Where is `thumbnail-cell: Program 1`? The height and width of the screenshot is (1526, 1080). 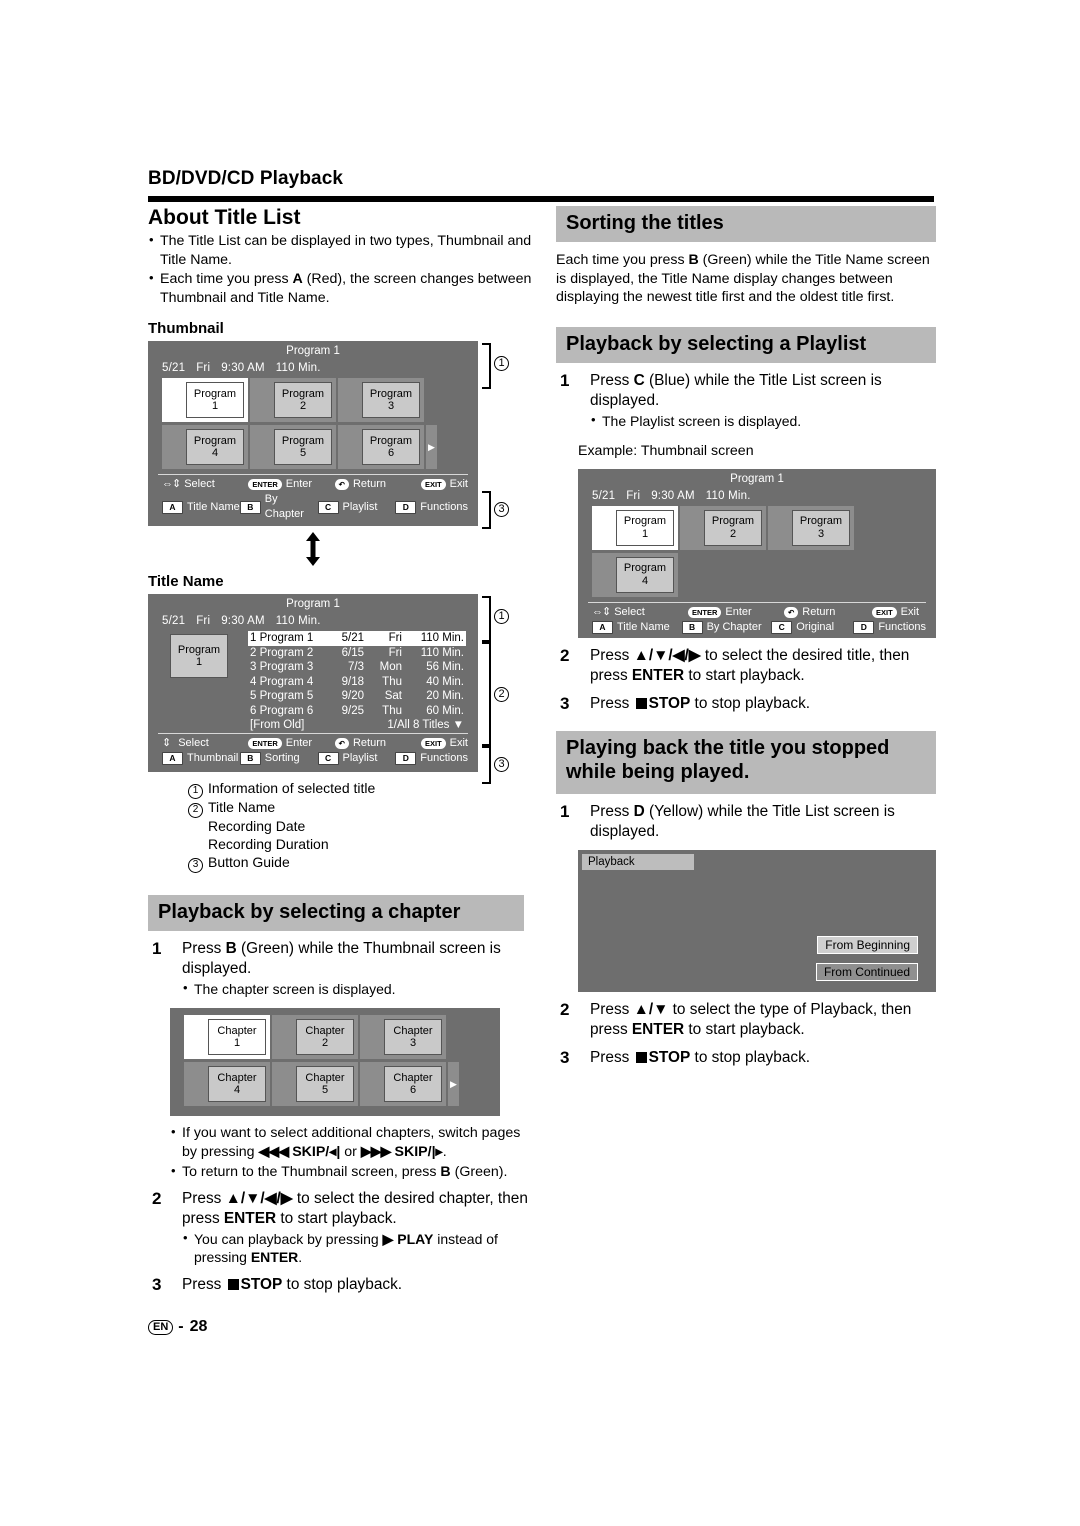
thumbnail-cell: Program 1 is located at coordinates (205, 400).